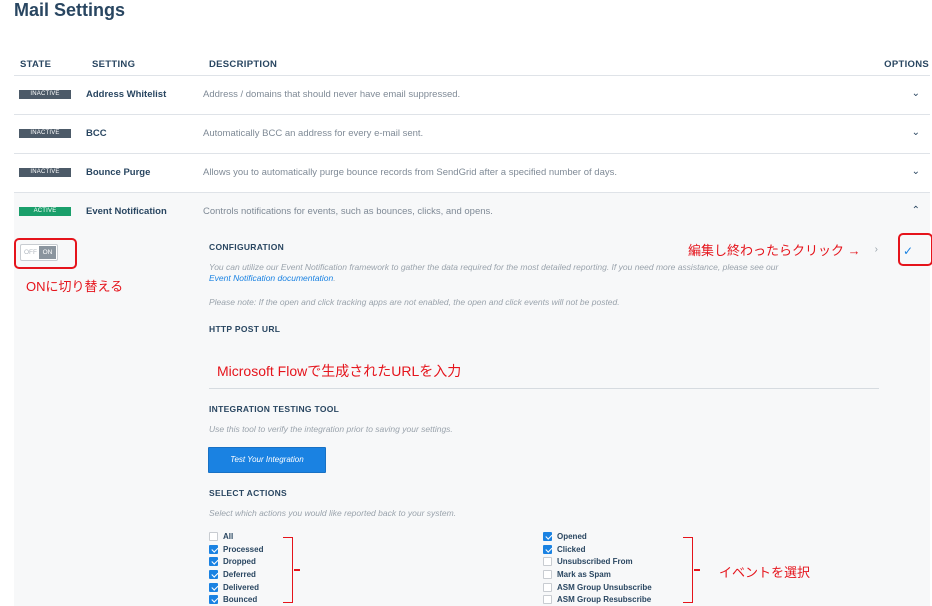  Describe the element at coordinates (688, 570) in the screenshot. I see `right-bracket` at that location.